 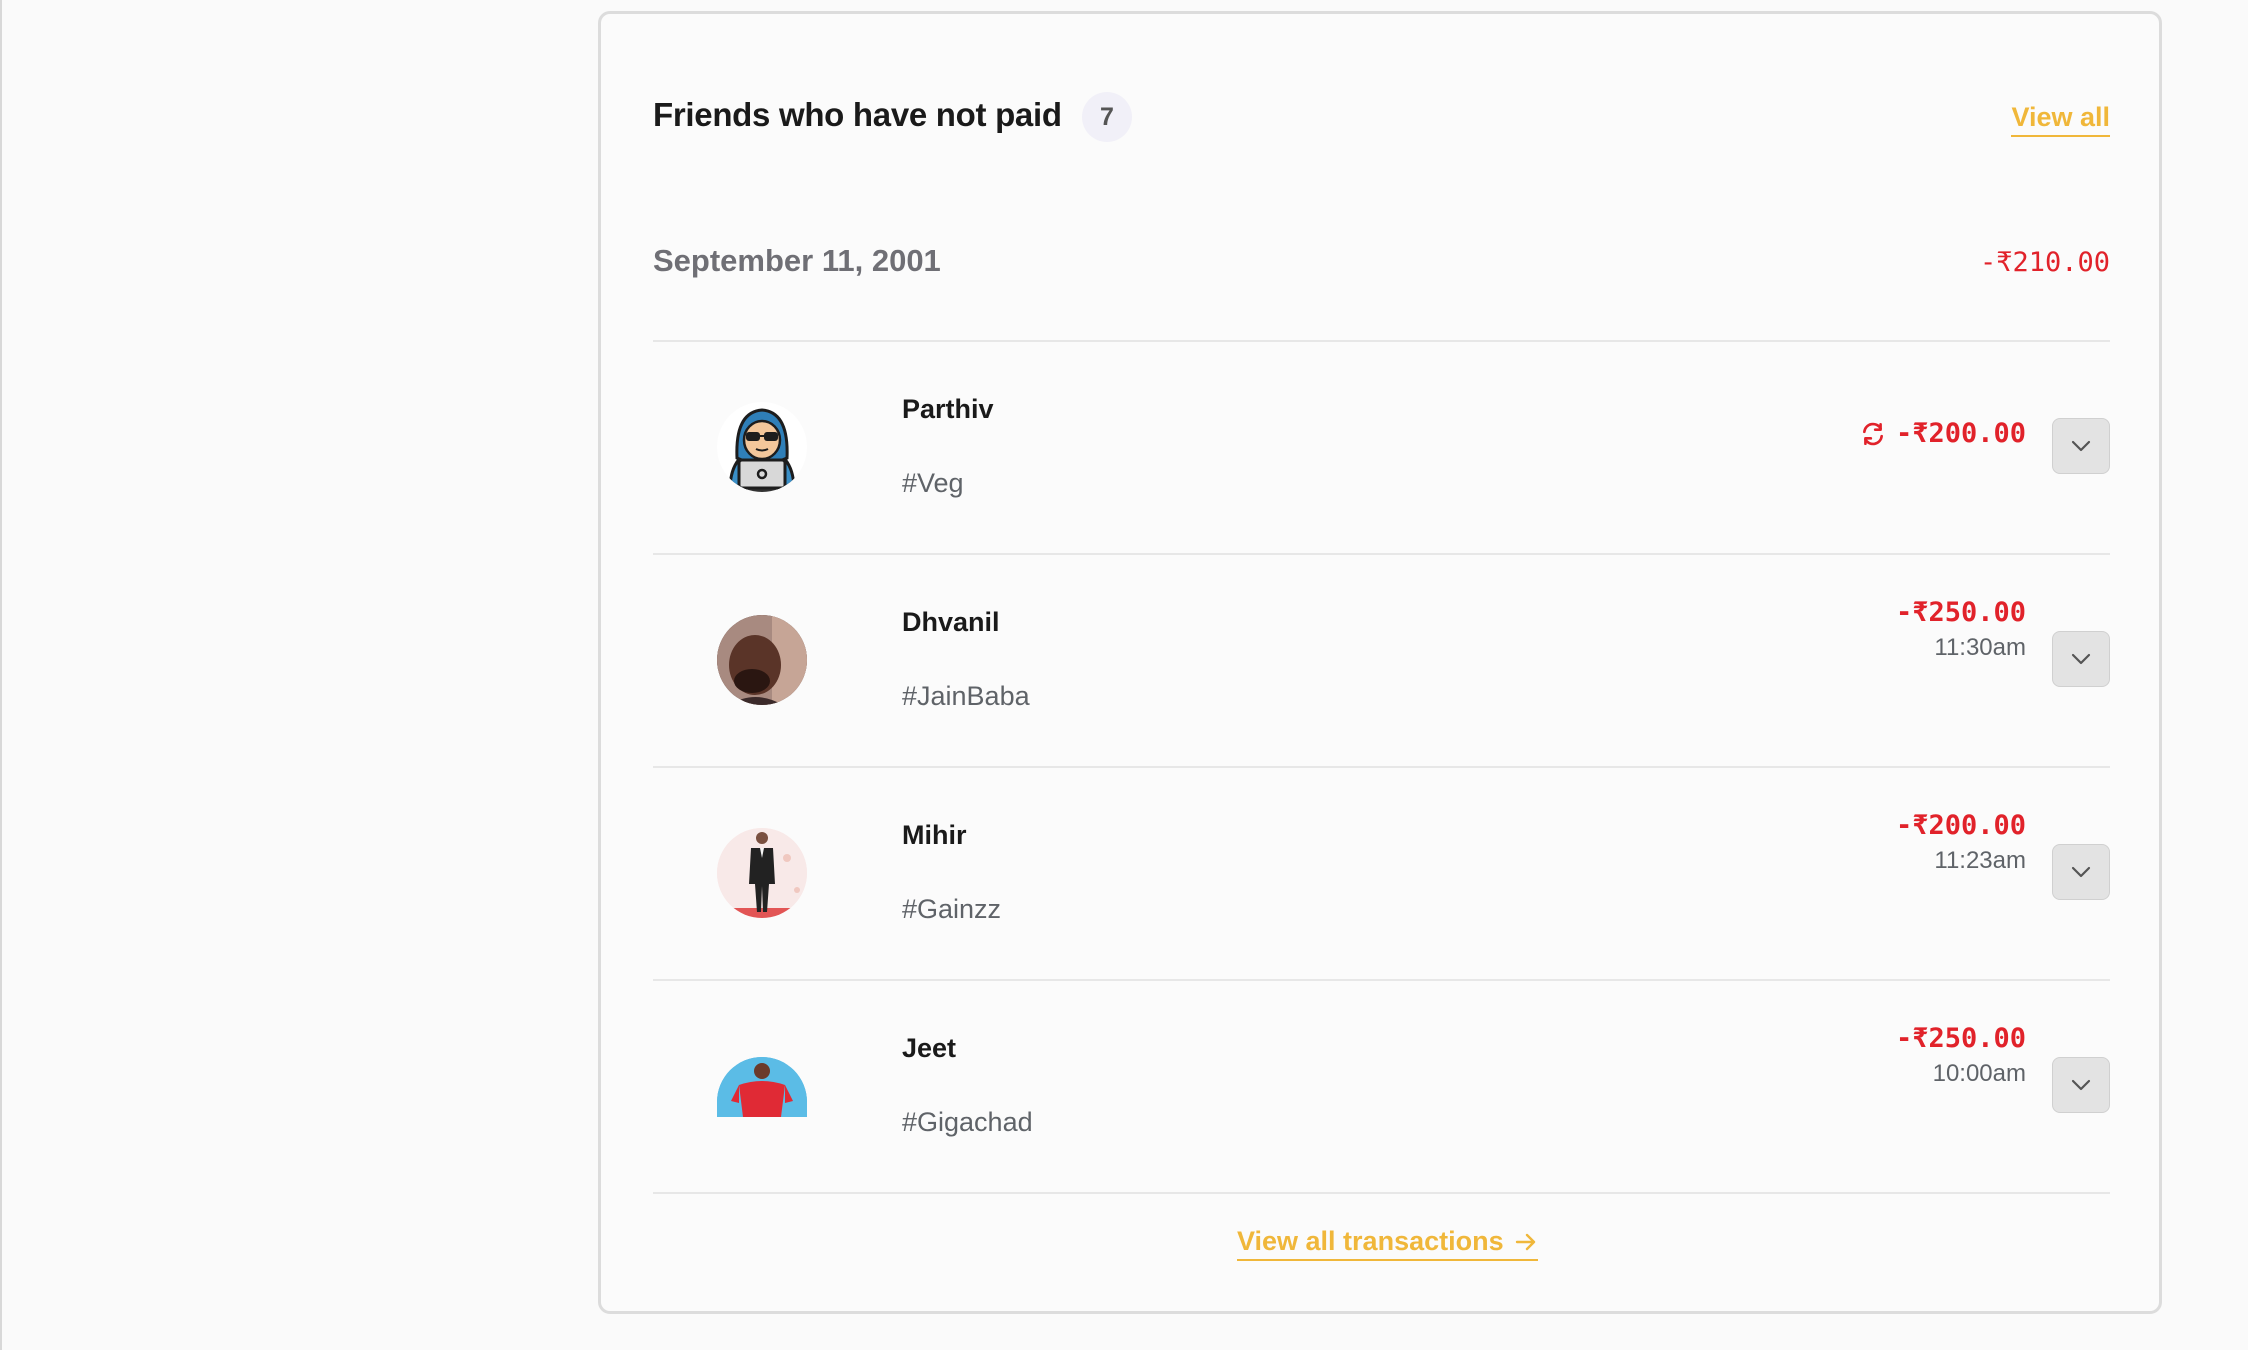 I want to click on list-item: Parthiv #Veg -₹200.00, so click(x=1381, y=446).